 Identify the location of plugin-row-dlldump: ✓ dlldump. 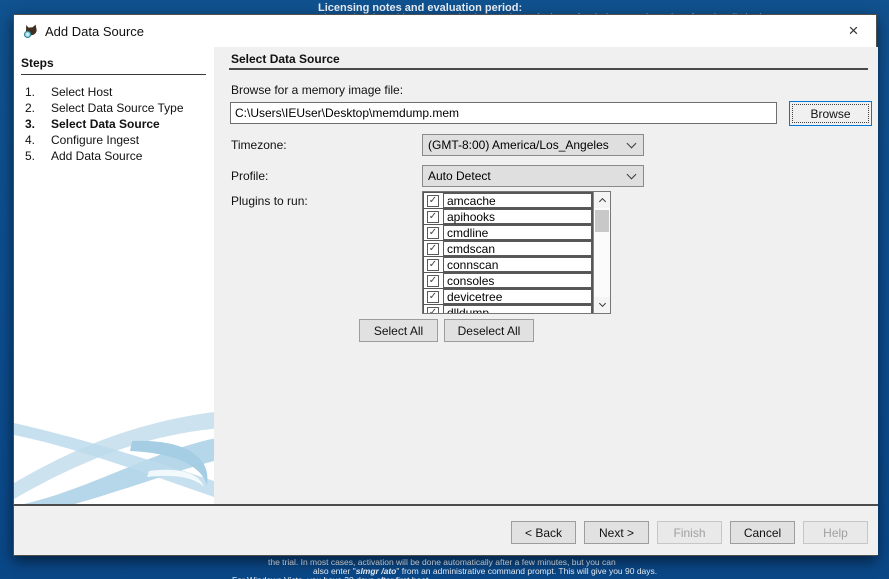
(508, 308).